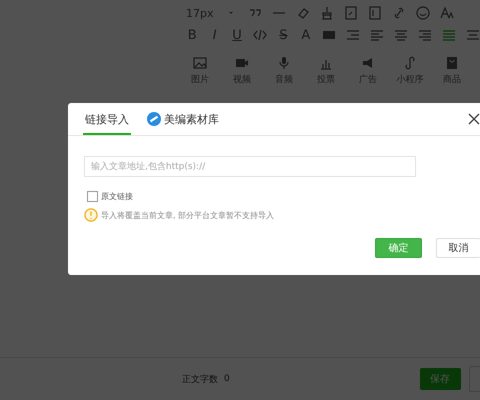 This screenshot has width=480, height=400. I want to click on notice-text: 导入将覆盖当前文章, 部分平台文章暂不支持导入, so click(187, 215).